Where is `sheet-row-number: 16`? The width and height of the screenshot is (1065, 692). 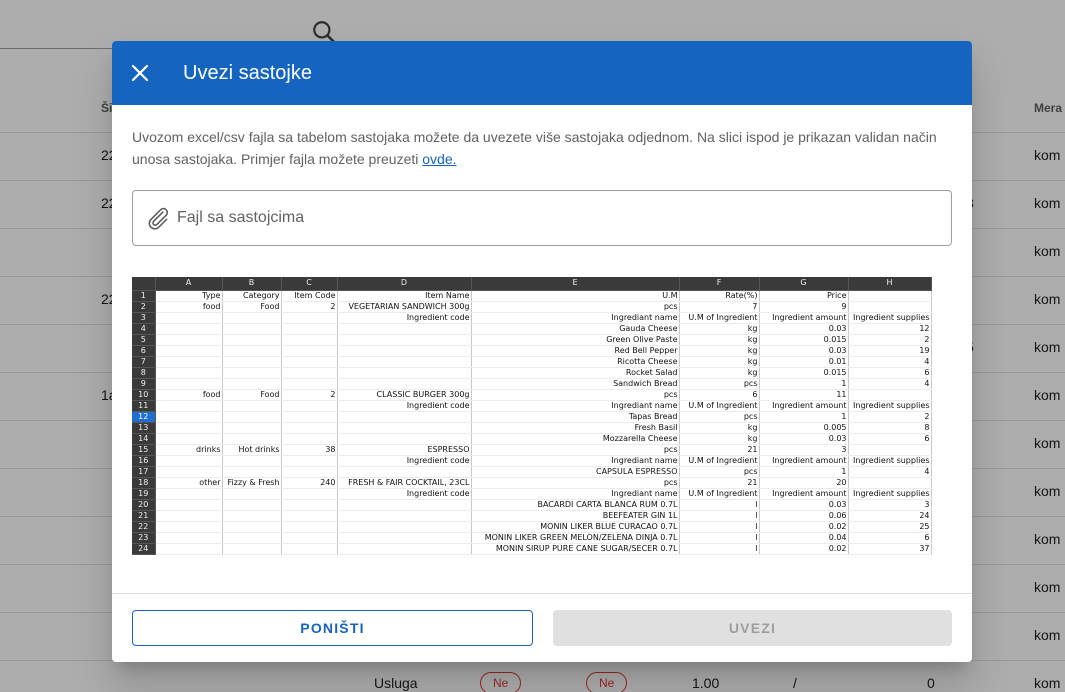
sheet-row-number: 16 is located at coordinates (144, 461).